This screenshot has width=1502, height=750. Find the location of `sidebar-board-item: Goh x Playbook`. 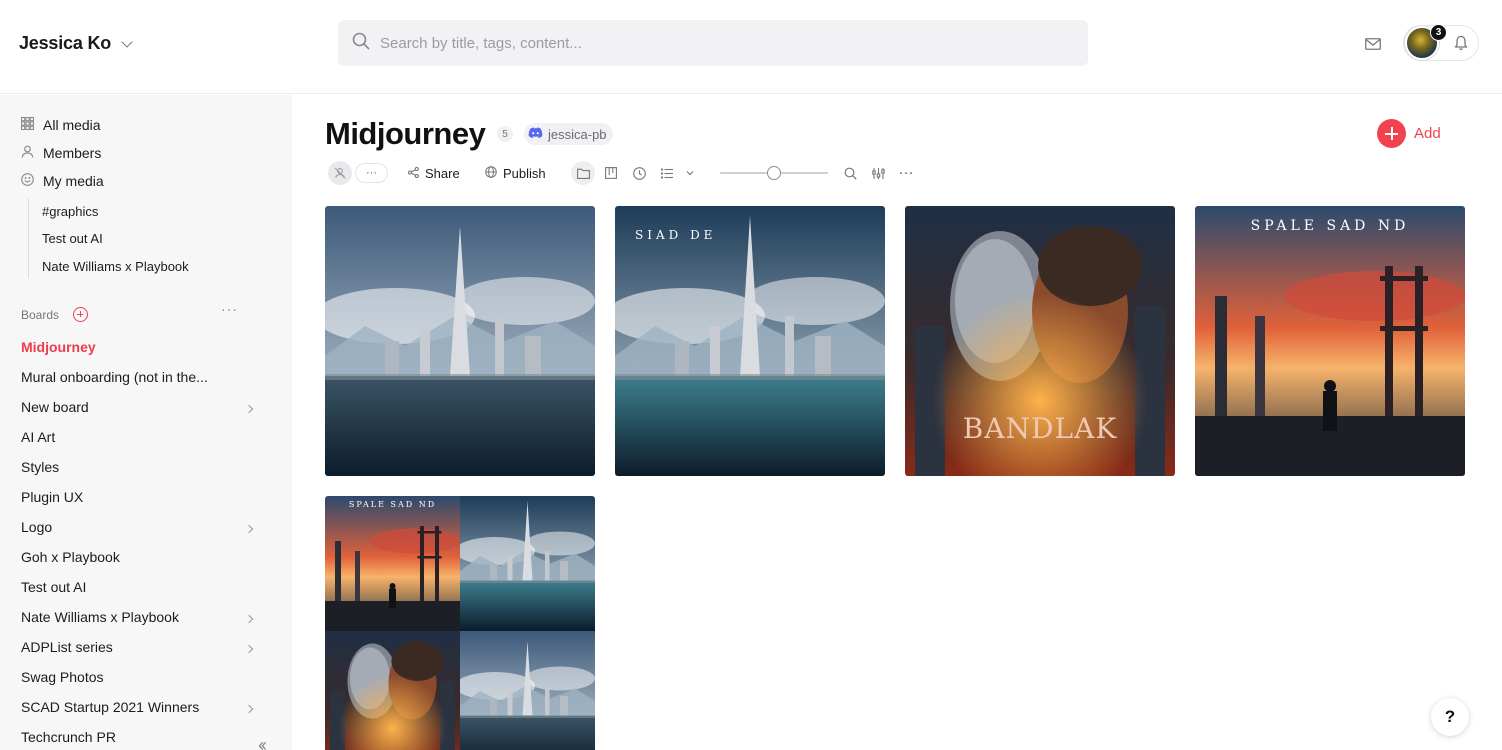

sidebar-board-item: Goh x Playbook is located at coordinates (141, 557).